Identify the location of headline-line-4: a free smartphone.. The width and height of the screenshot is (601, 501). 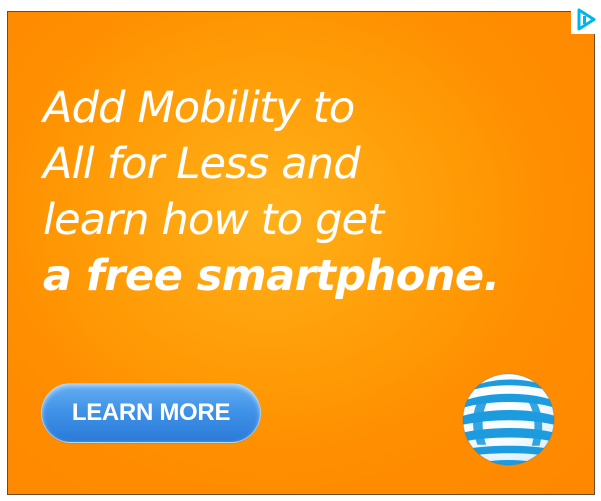
(271, 276).